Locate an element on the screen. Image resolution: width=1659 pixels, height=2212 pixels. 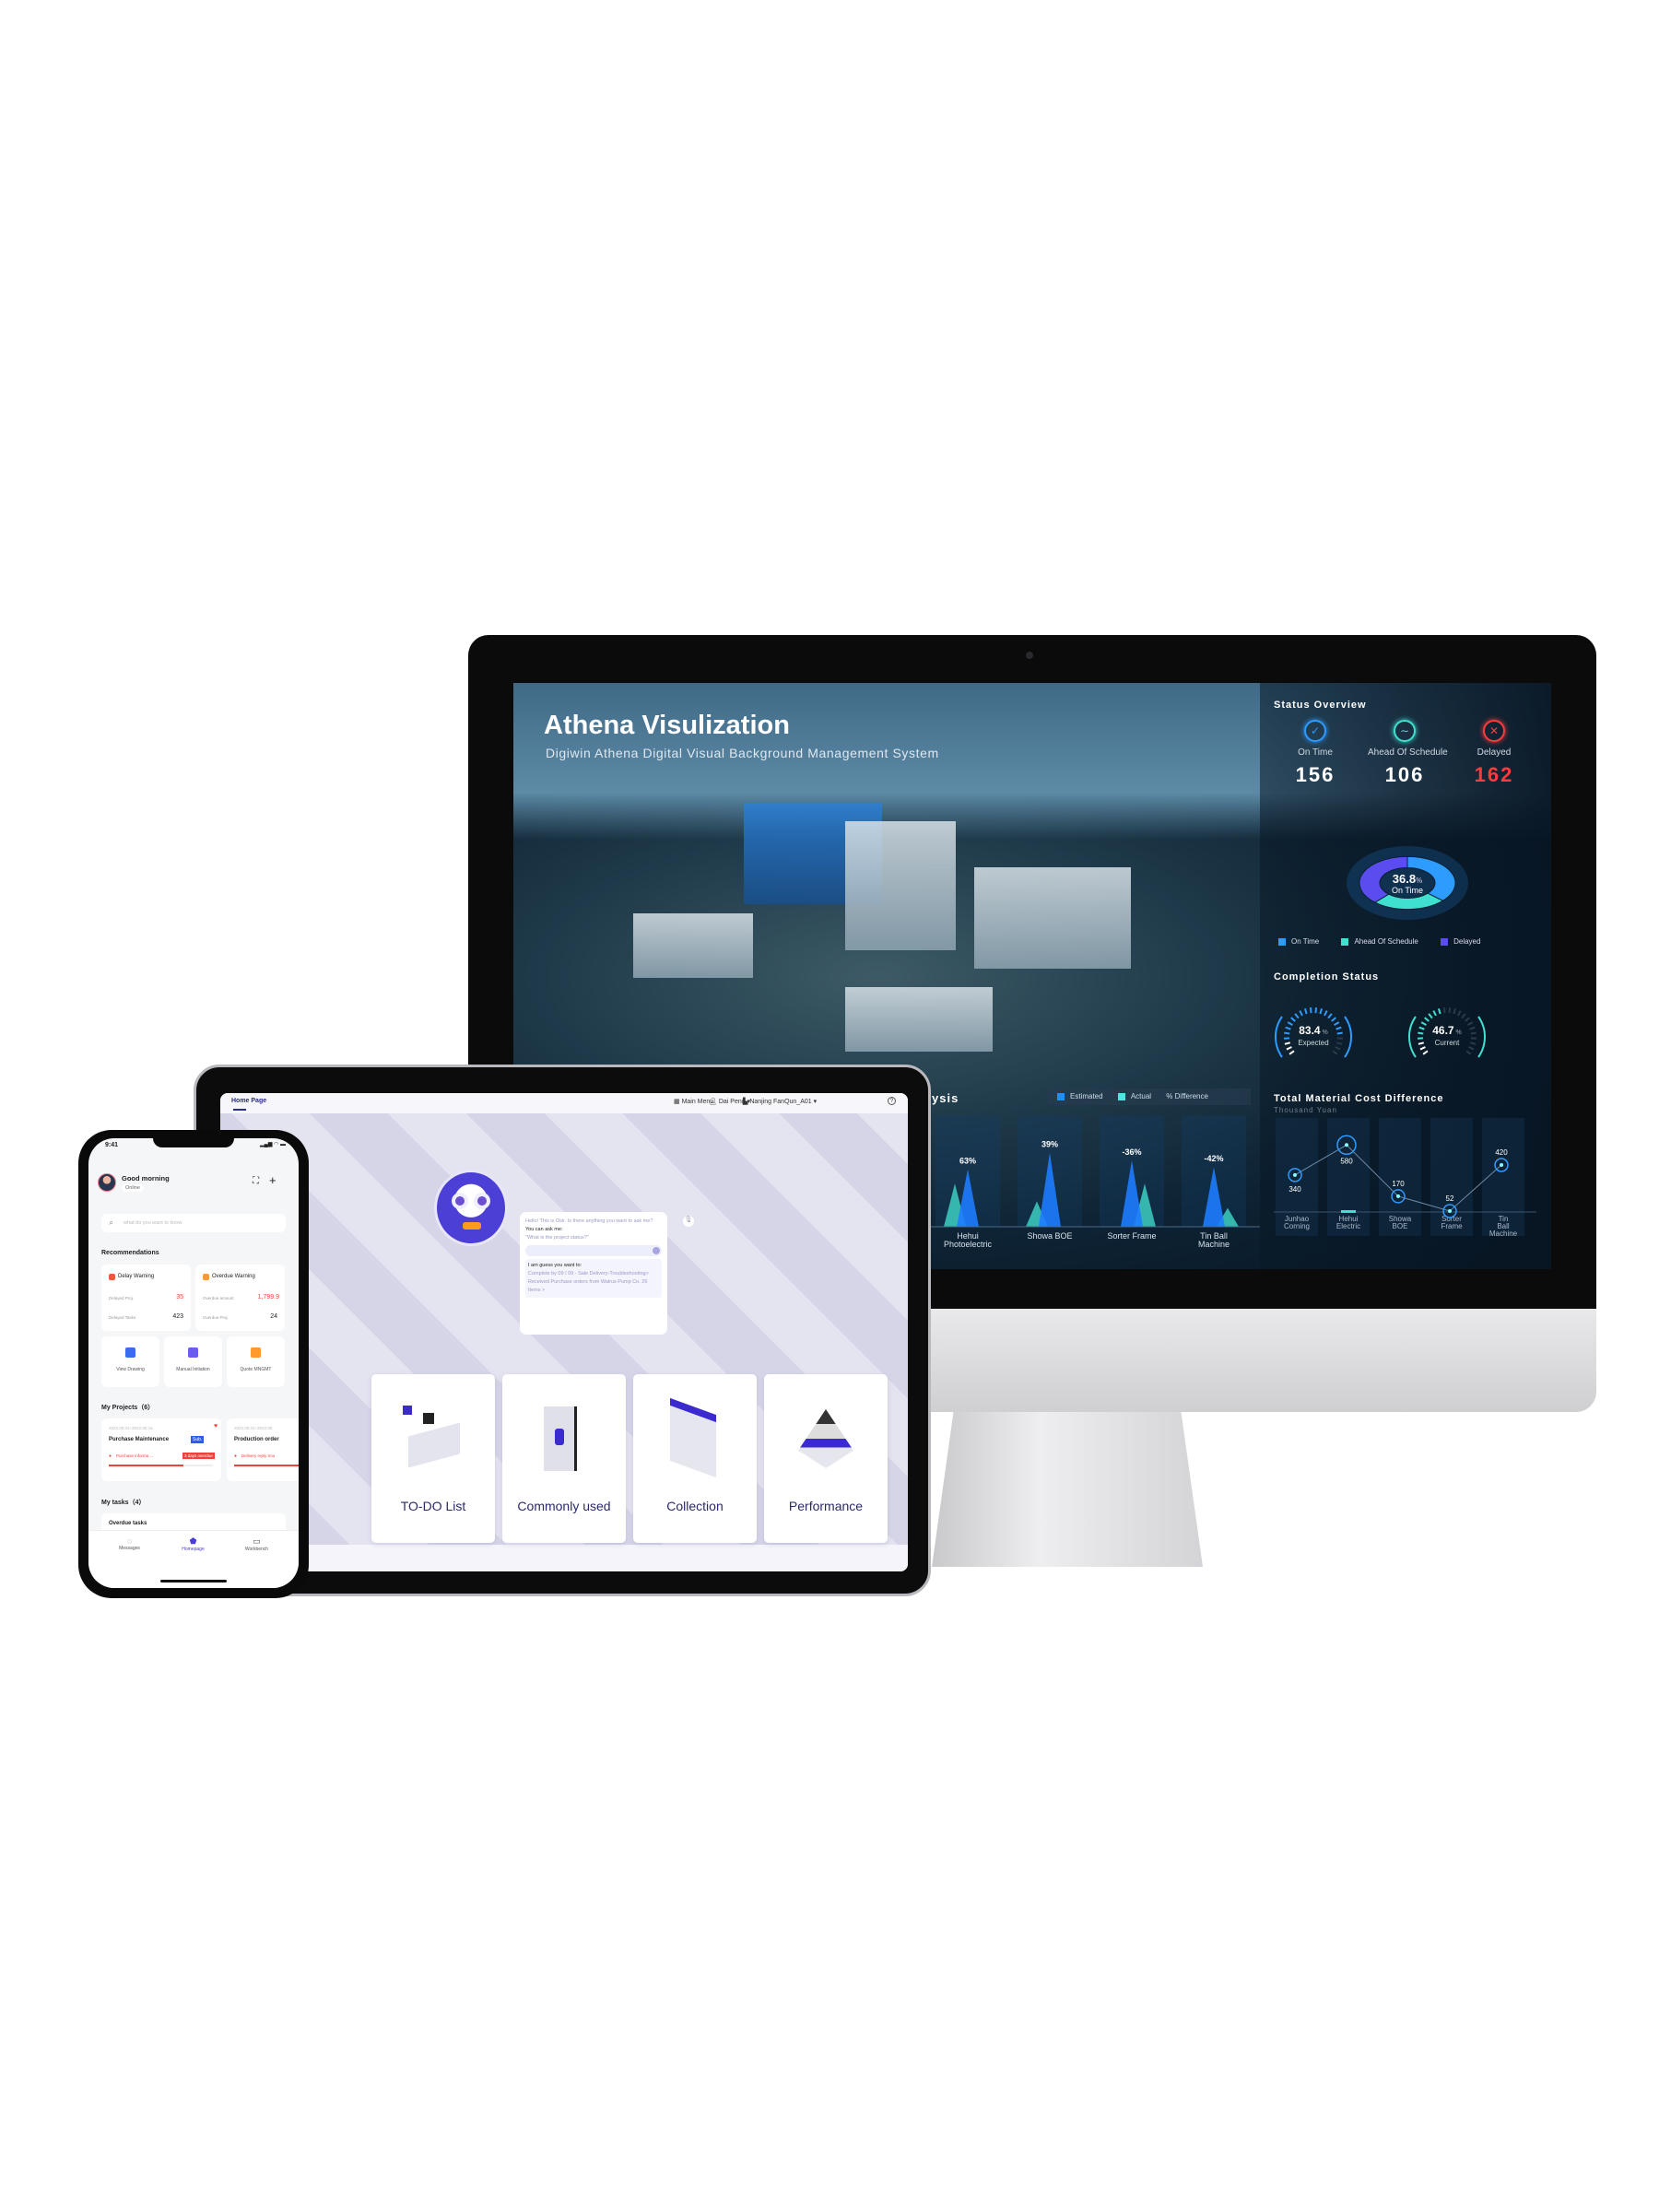
tile-label: Commonly used is located at coordinates (564, 1506).